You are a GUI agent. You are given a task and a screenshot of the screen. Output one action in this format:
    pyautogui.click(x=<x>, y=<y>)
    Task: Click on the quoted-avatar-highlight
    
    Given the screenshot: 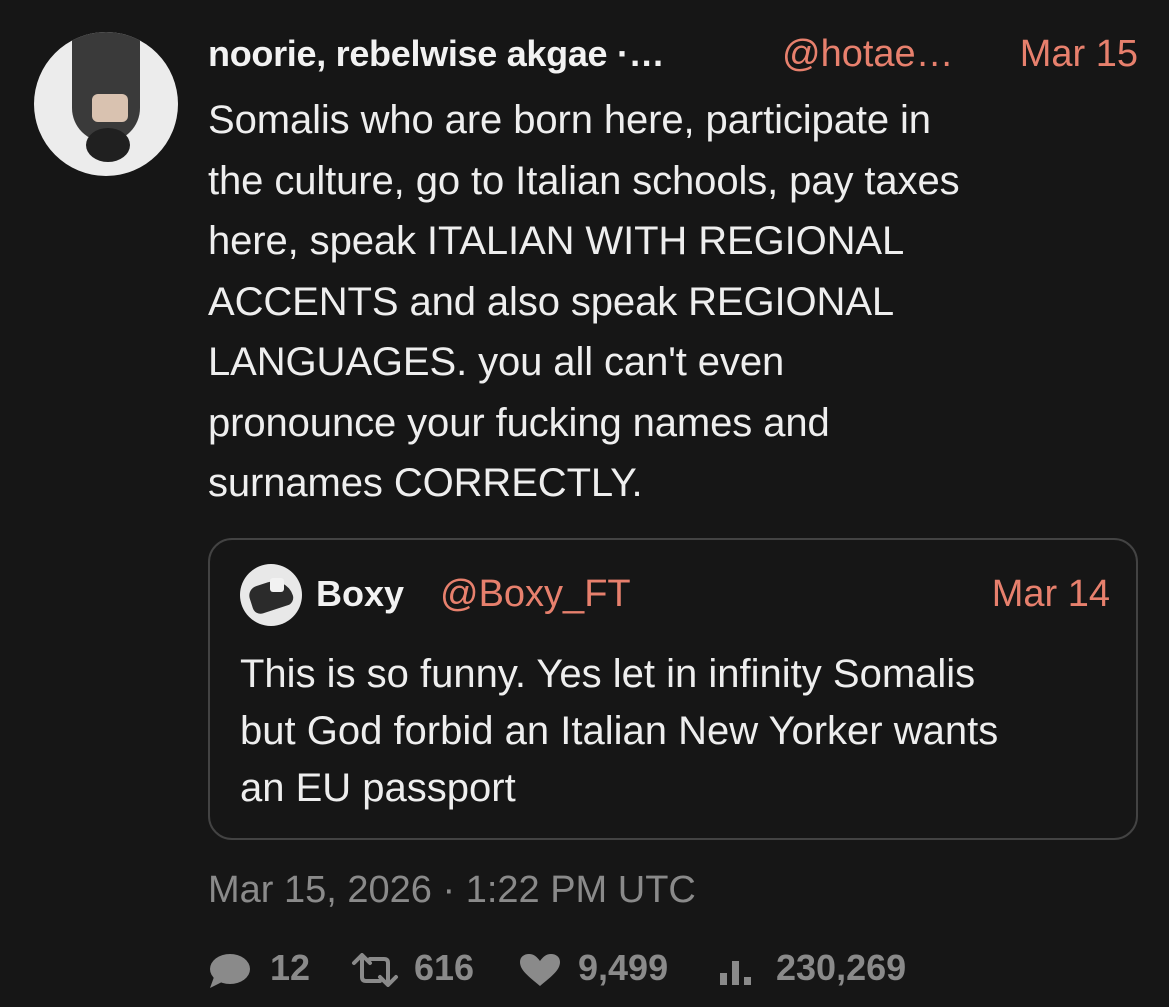 What is the action you would take?
    pyautogui.click(x=277, y=585)
    